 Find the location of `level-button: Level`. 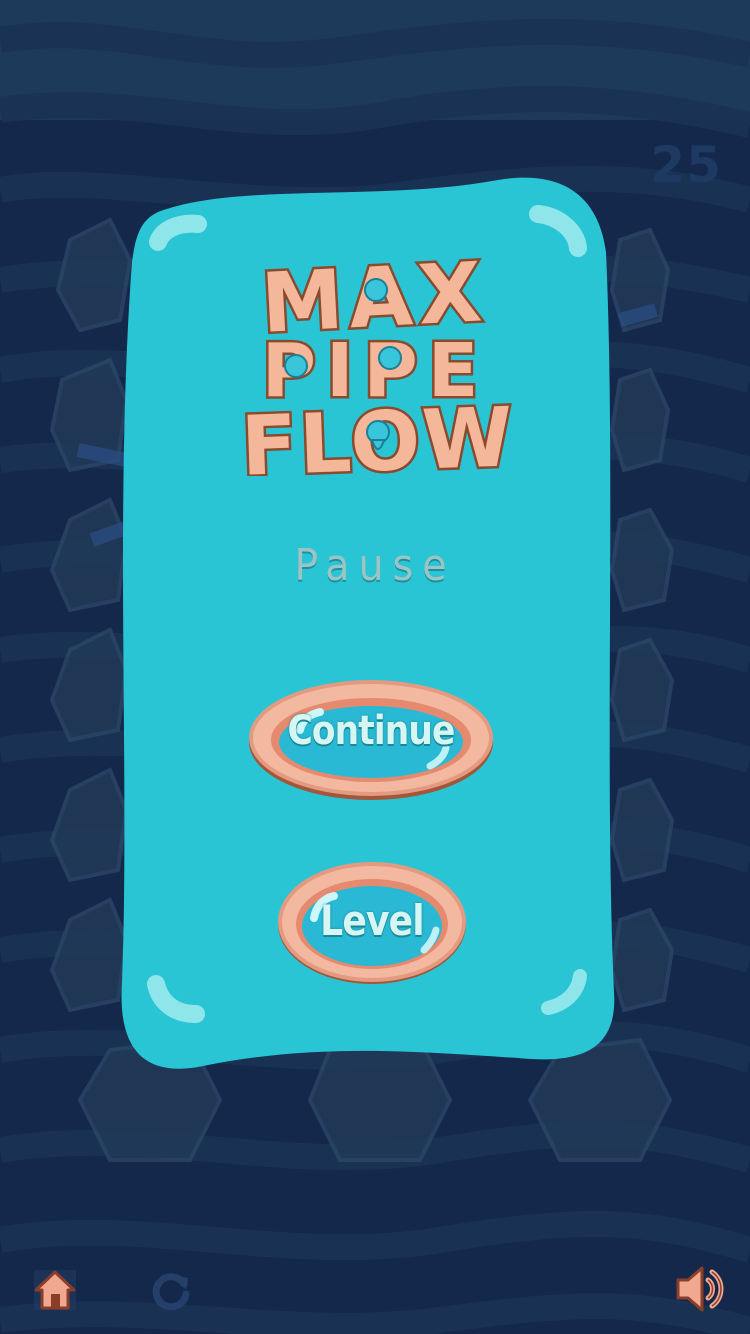

level-button: Level is located at coordinates (372, 919).